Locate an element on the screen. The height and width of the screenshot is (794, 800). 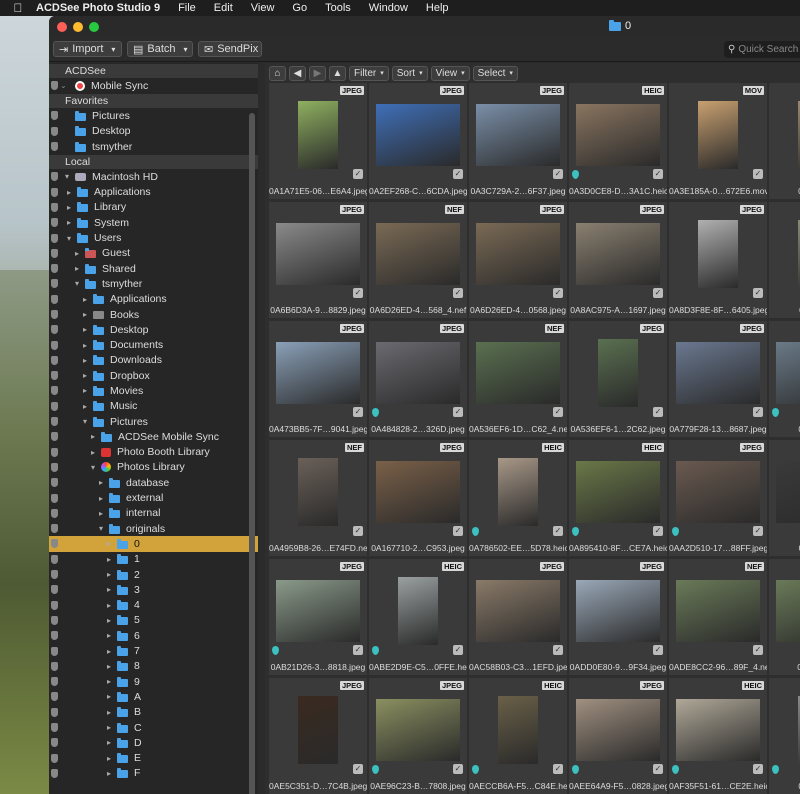
sidebar-item-originals-3: ▸ 3 is located at coordinates (153, 589).